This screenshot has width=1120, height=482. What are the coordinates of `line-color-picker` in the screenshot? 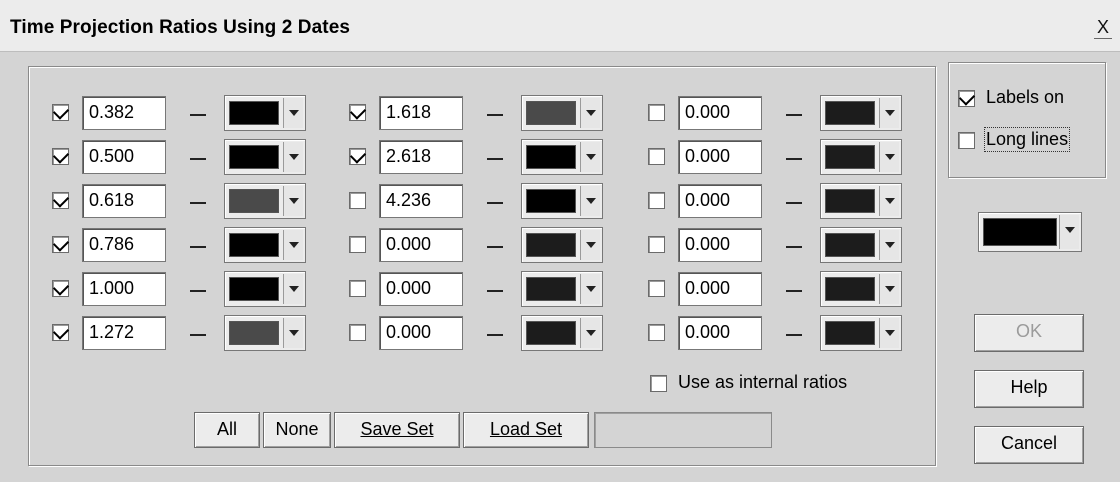 It's located at (1030, 232).